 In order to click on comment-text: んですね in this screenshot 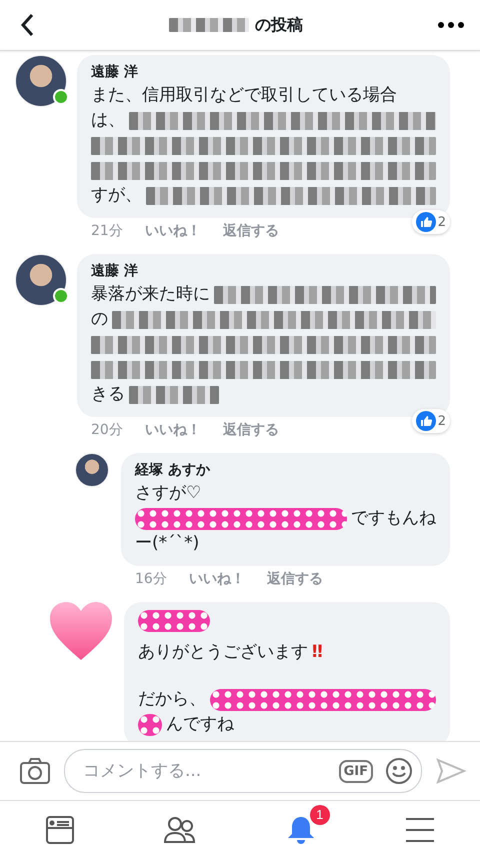, I will do `click(200, 724)`.